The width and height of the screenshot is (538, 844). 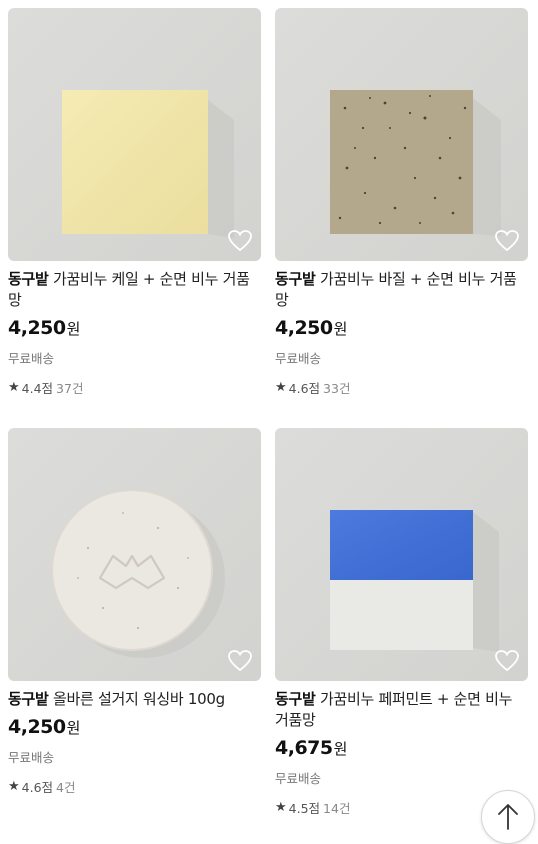 What do you see at coordinates (415, 163) in the screenshot?
I see `speckled-square-soap-image` at bounding box center [415, 163].